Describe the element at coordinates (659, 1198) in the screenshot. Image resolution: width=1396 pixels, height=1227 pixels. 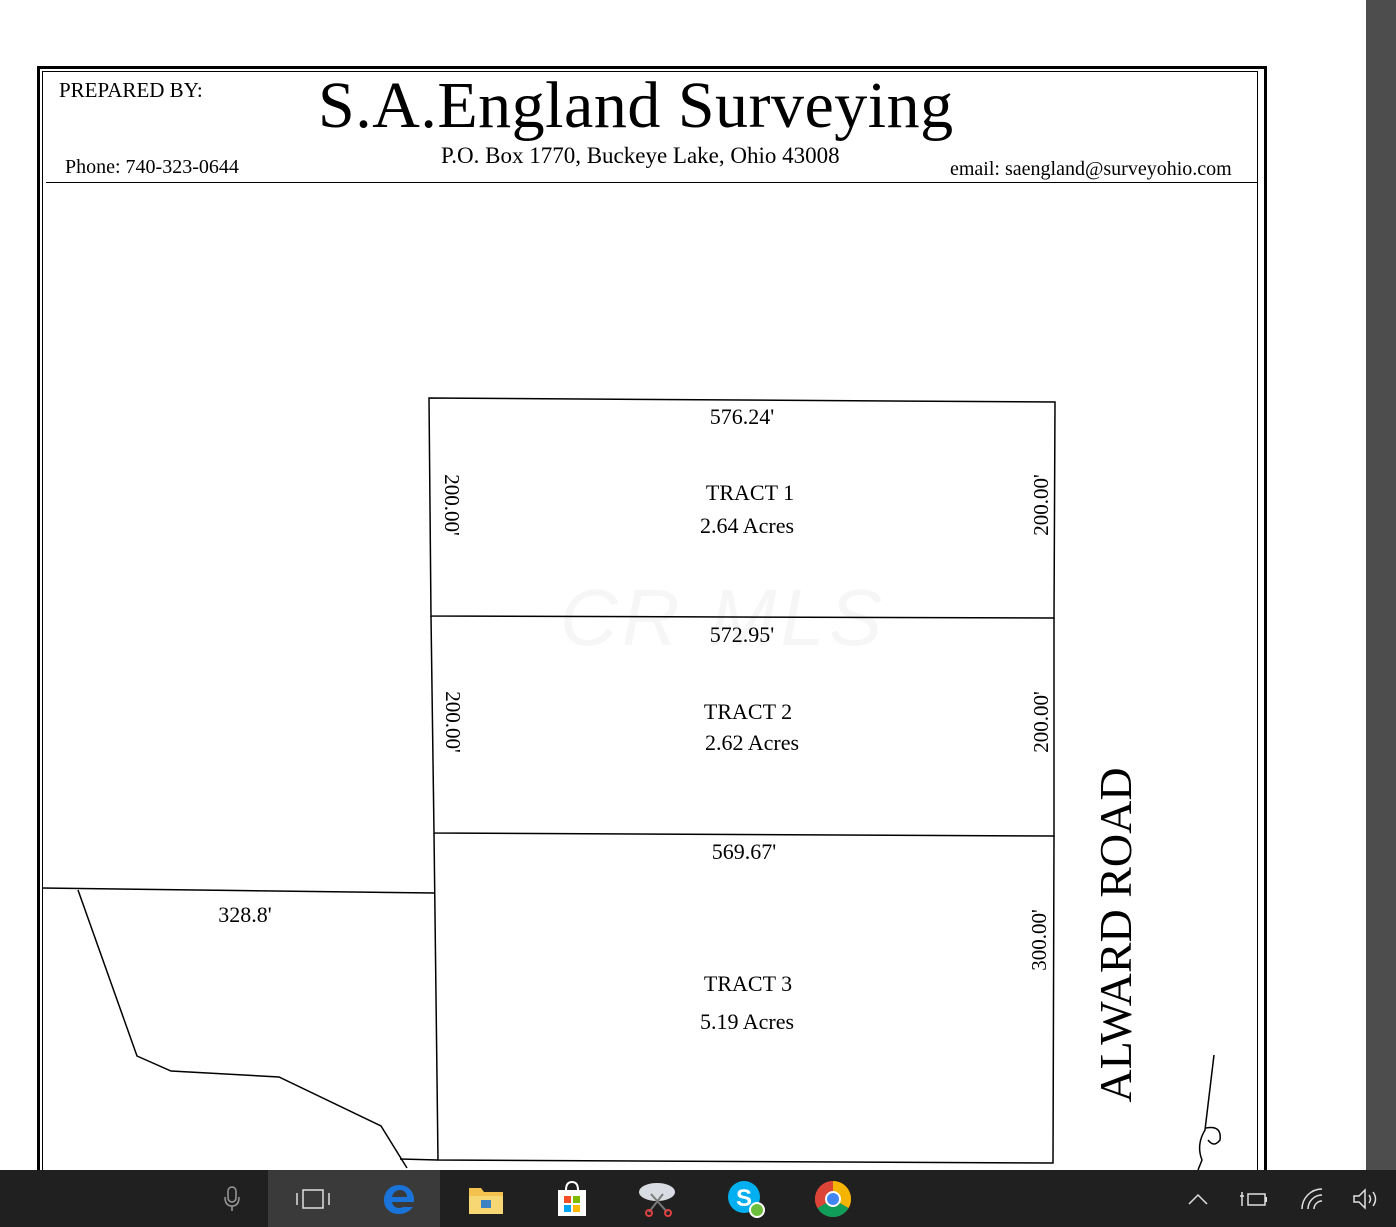
I see `snipping-tool-icon` at that location.